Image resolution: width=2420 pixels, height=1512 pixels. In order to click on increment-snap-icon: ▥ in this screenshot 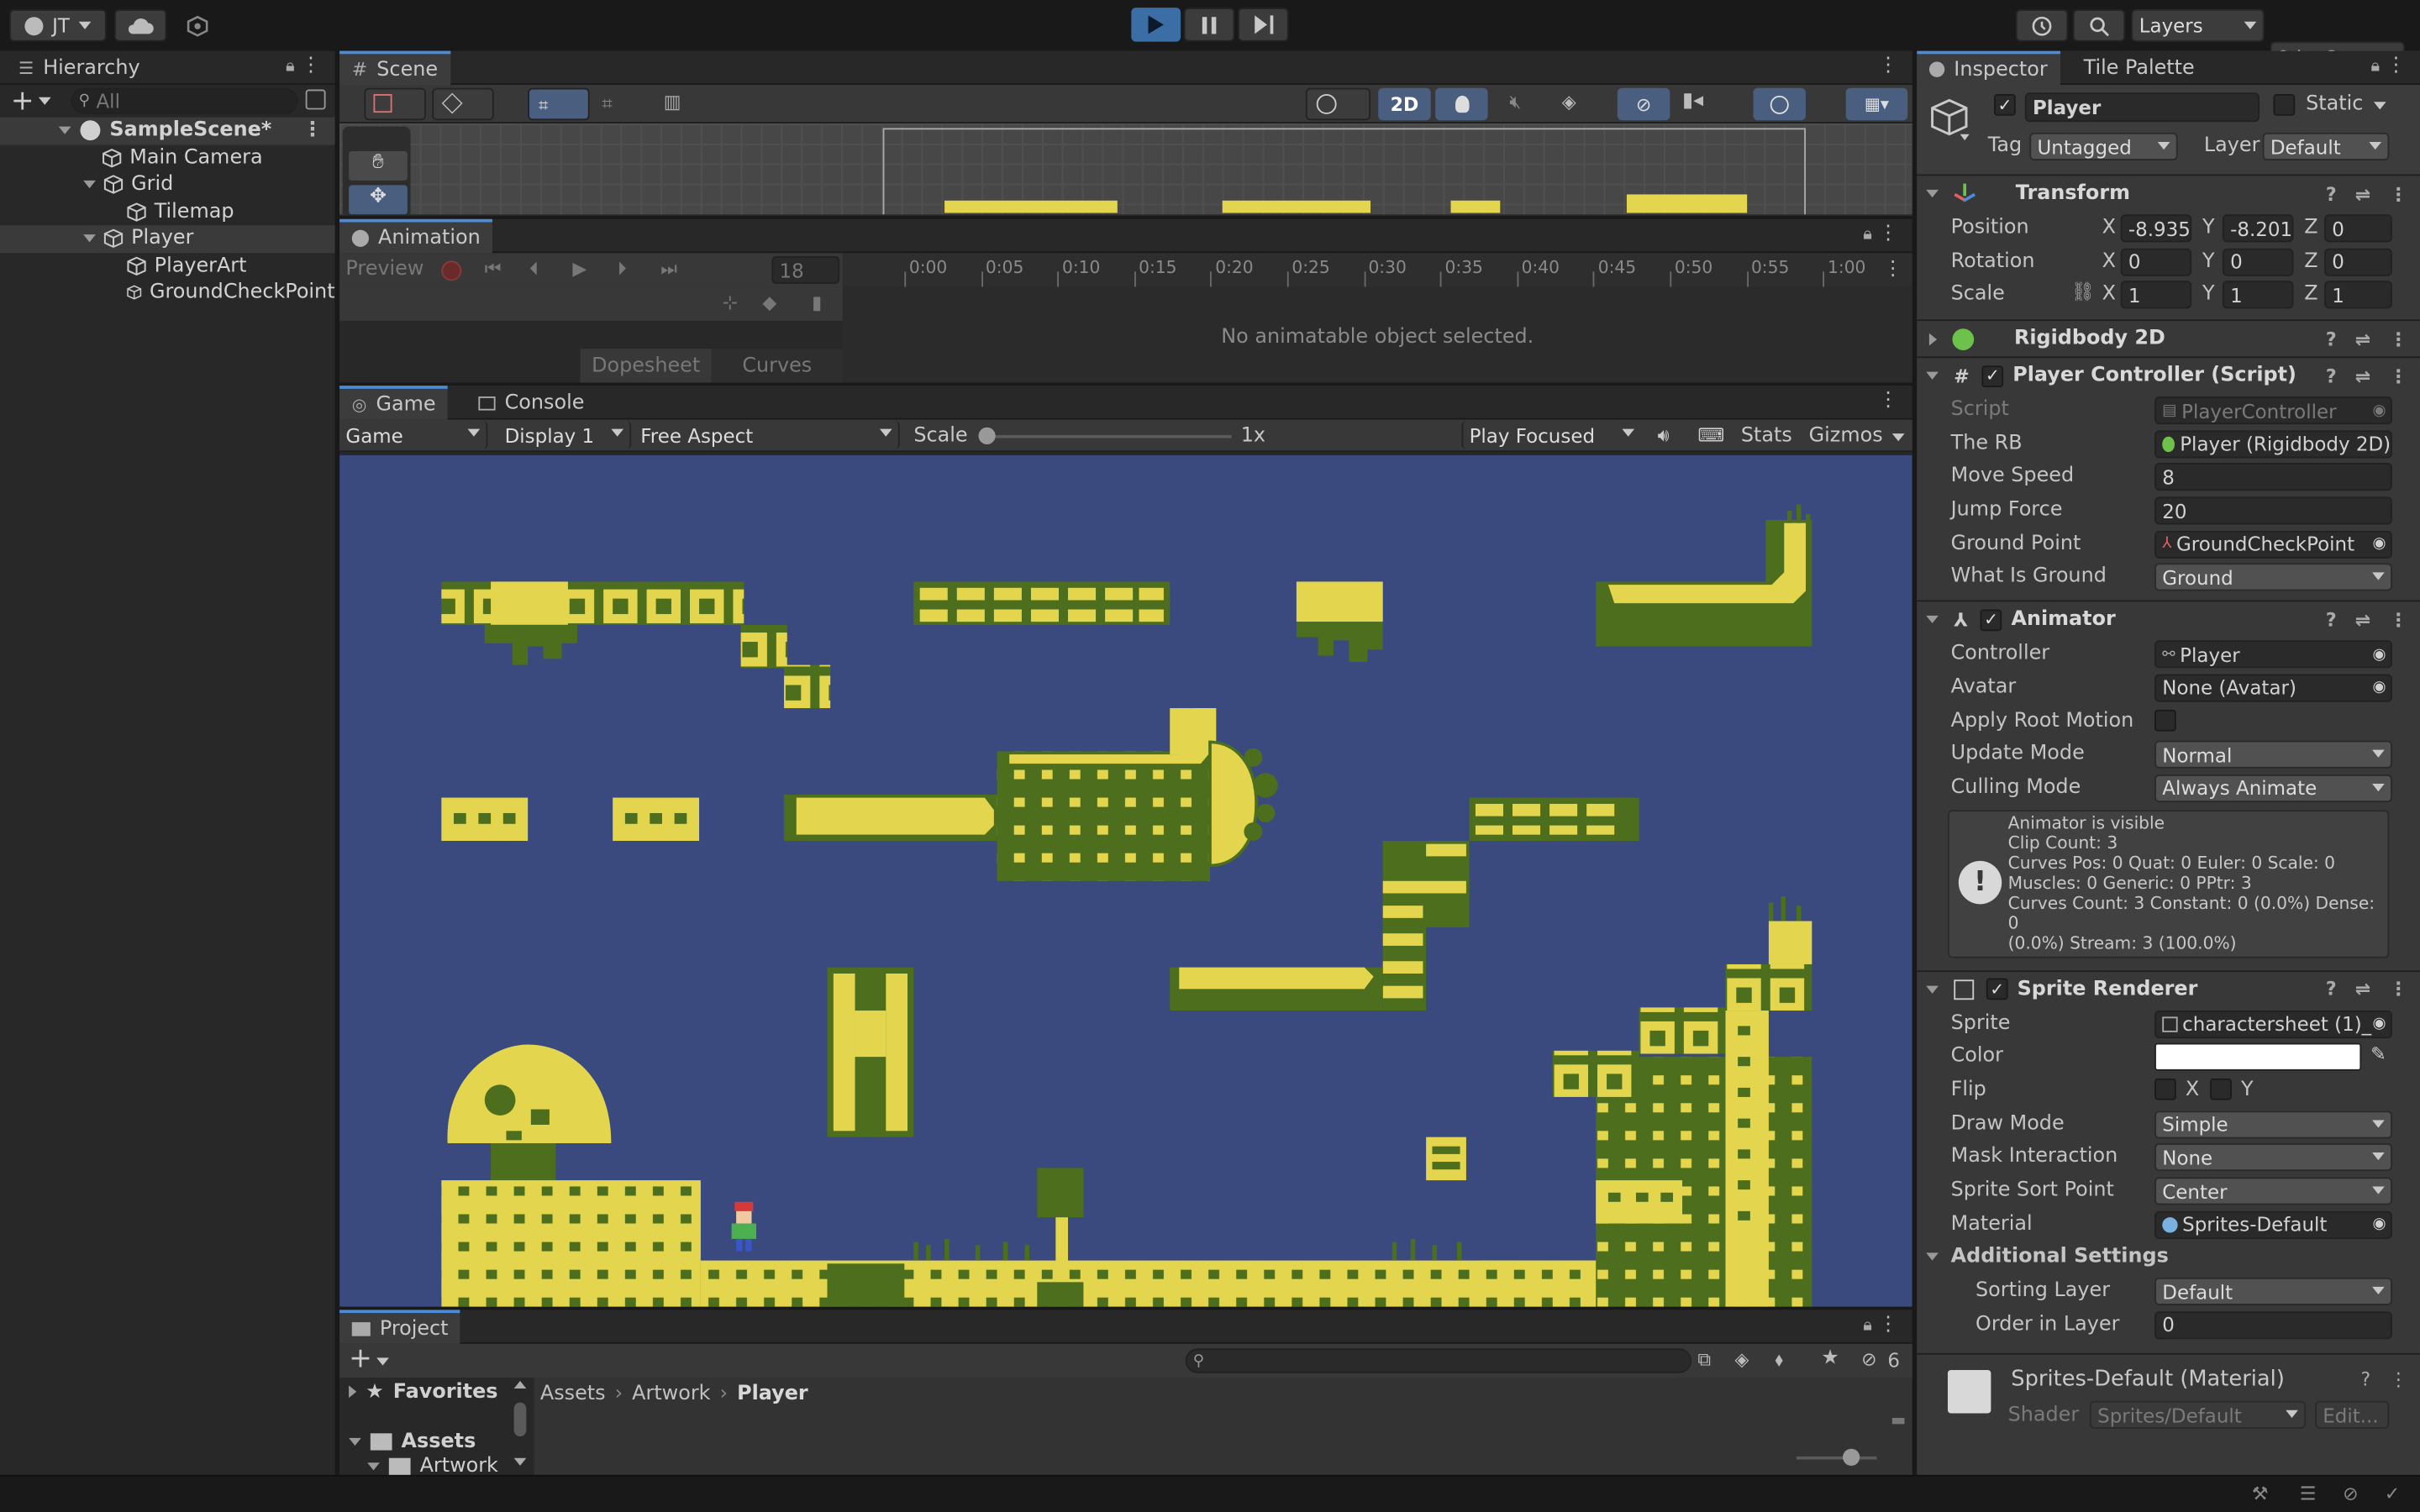, I will do `click(673, 102)`.